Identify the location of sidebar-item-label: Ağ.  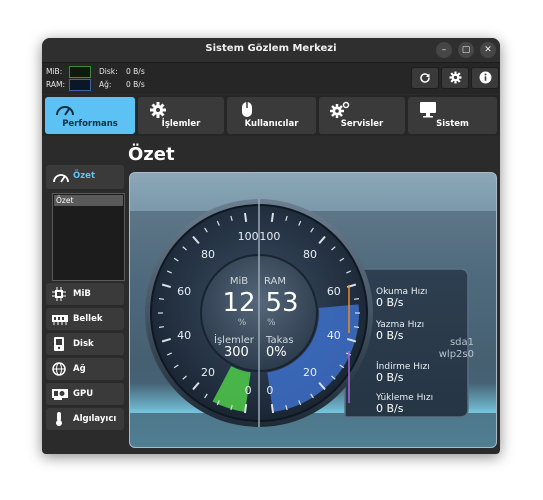
(79, 369).